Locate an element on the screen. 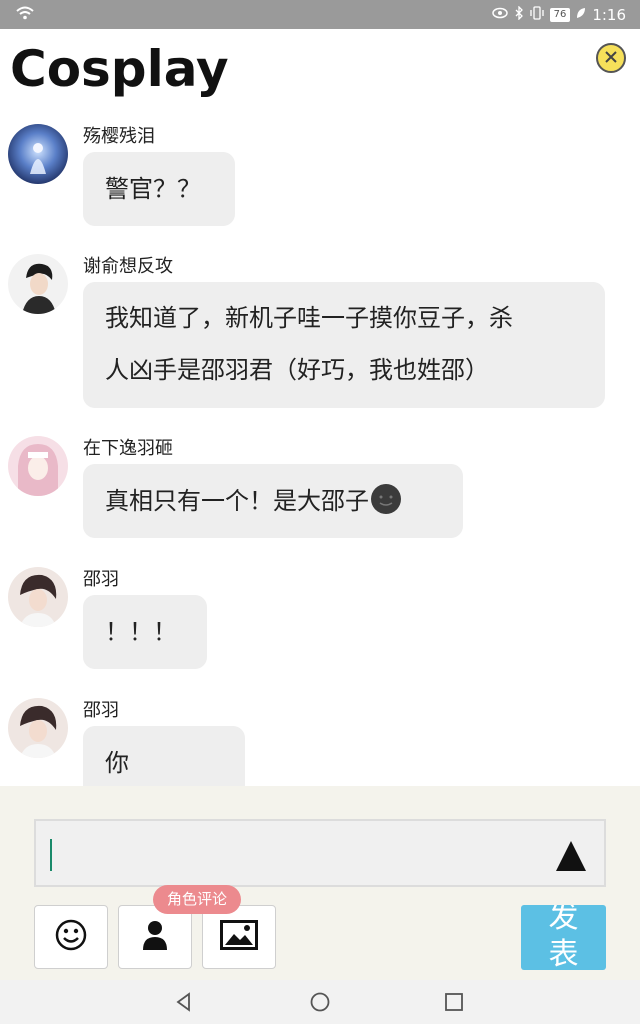 This screenshot has height=1024, width=640. message-bubble: 你们……？ is located at coordinates (164, 756).